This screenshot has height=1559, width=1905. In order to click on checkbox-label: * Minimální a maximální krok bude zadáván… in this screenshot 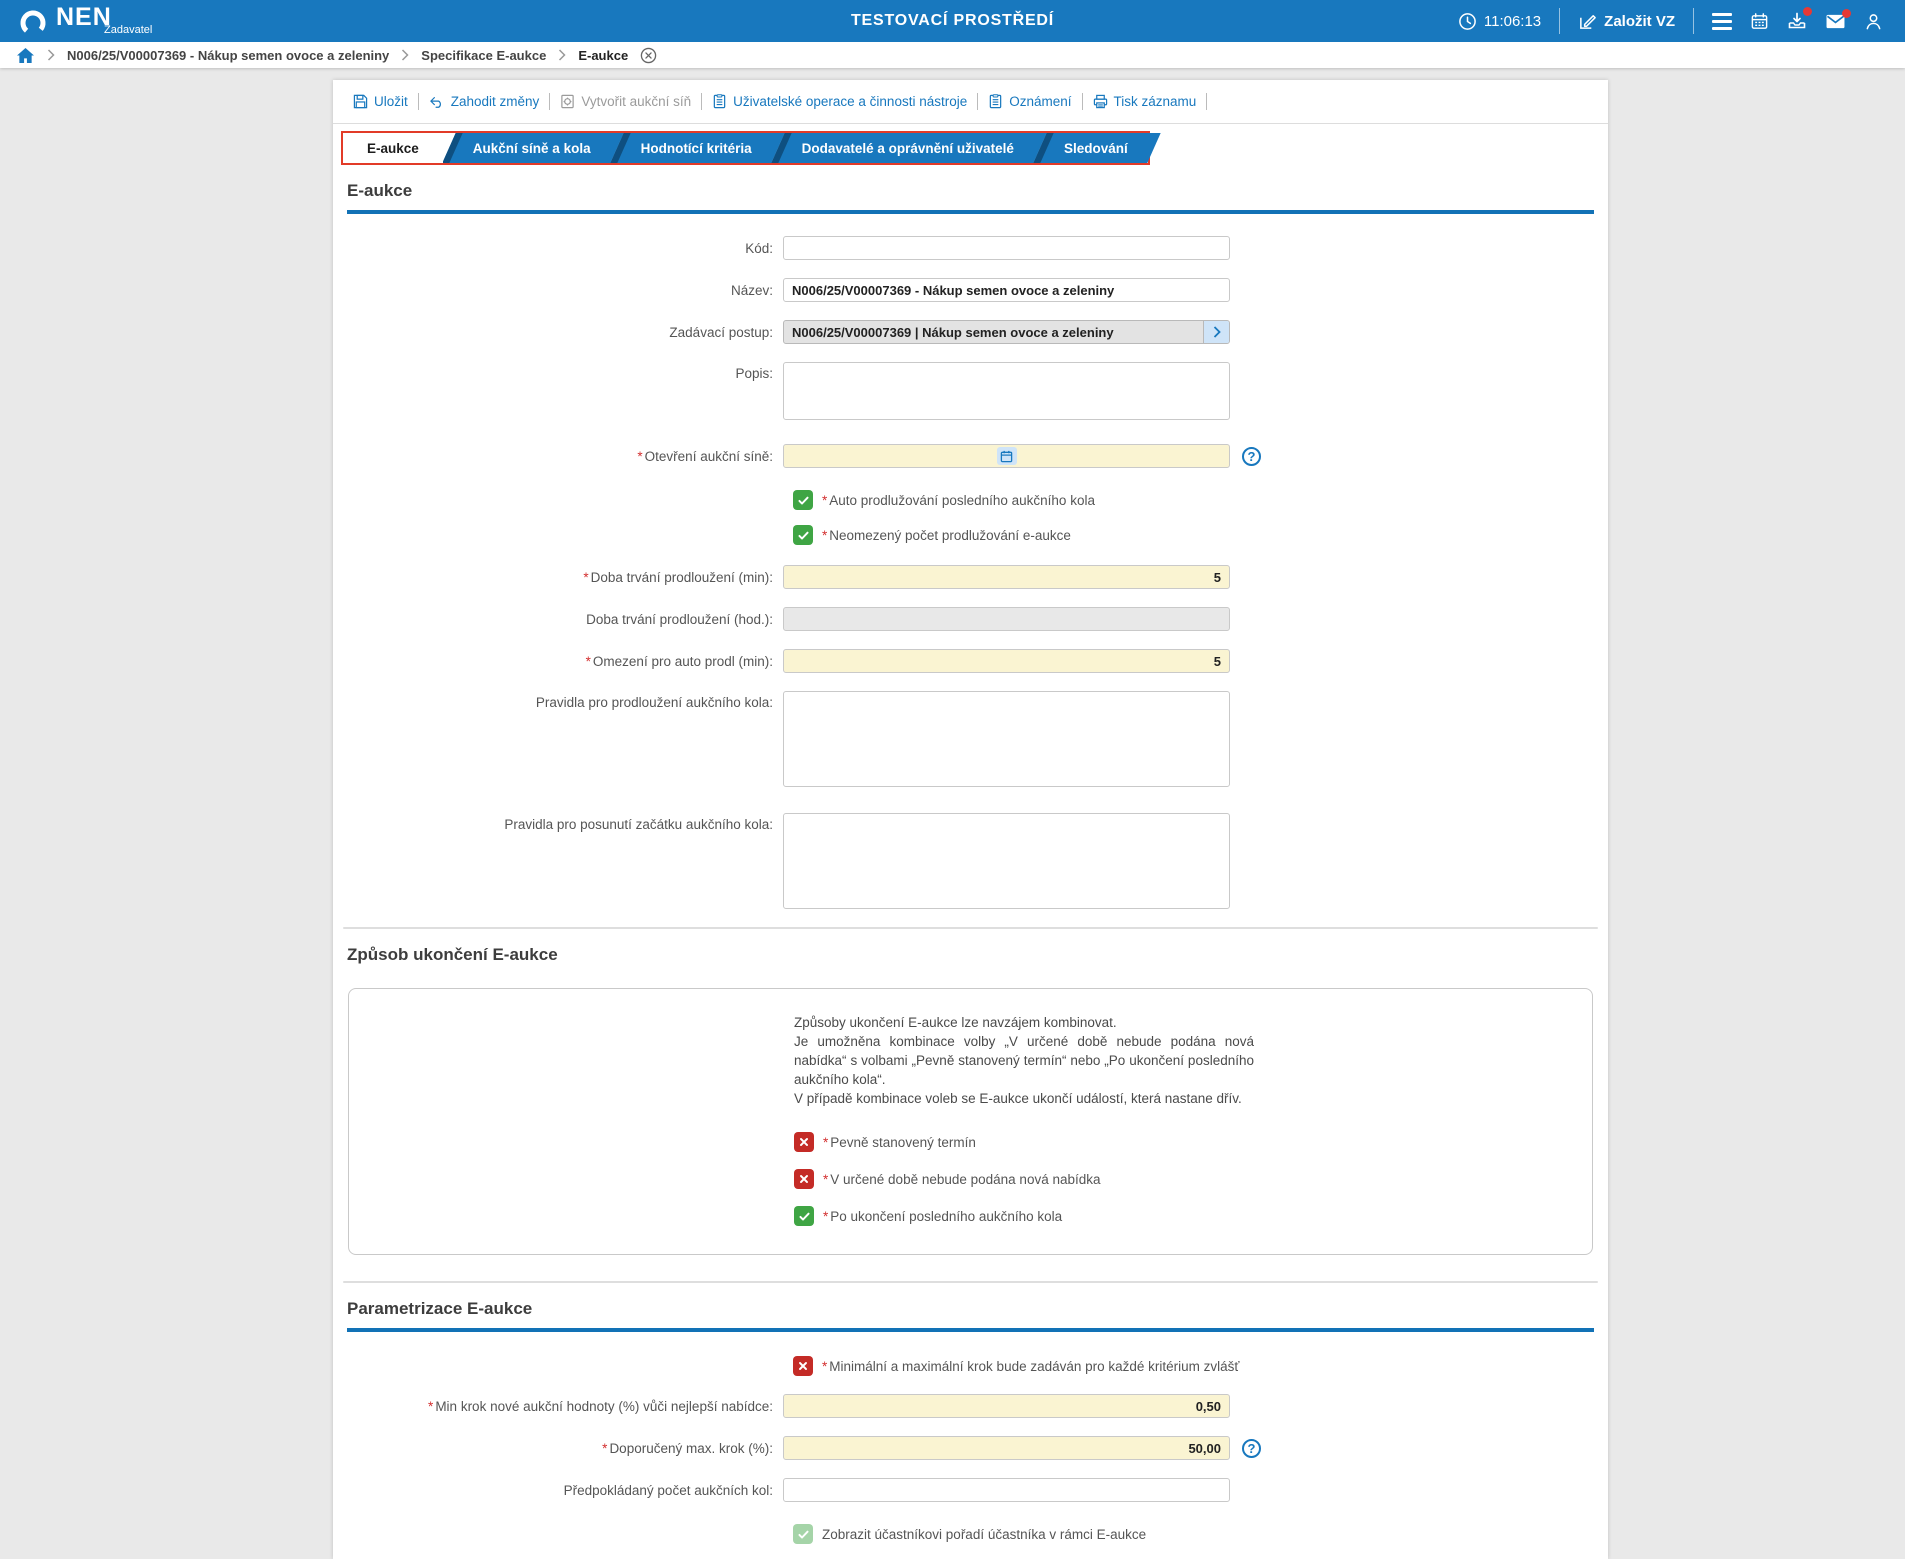, I will do `click(1031, 1366)`.